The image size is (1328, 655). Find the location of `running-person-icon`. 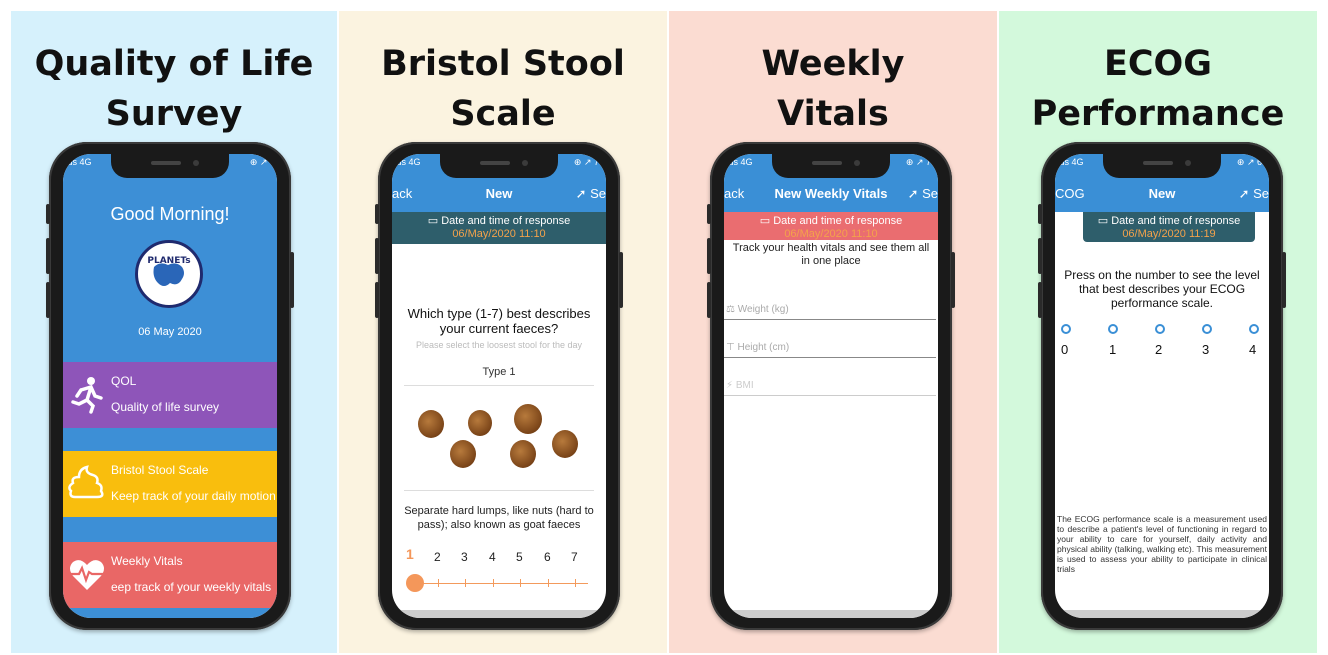

running-person-icon is located at coordinates (87, 395).